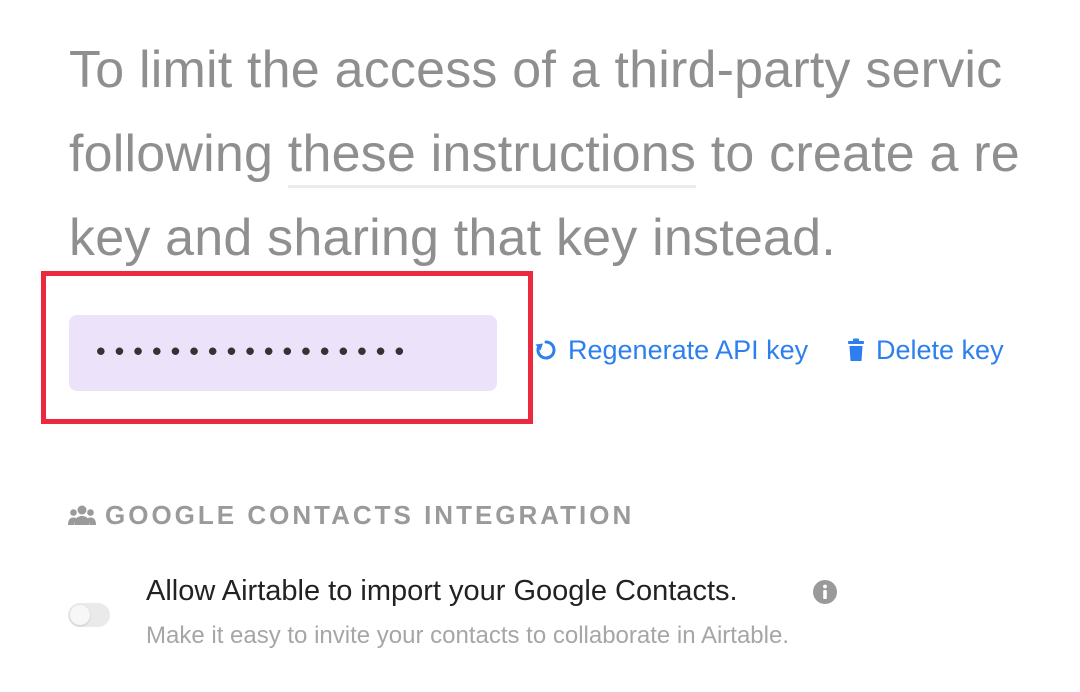 This screenshot has width=1080, height=692. What do you see at coordinates (688, 349) in the screenshot?
I see `regenerate-api-key-label: Regenerate API key` at bounding box center [688, 349].